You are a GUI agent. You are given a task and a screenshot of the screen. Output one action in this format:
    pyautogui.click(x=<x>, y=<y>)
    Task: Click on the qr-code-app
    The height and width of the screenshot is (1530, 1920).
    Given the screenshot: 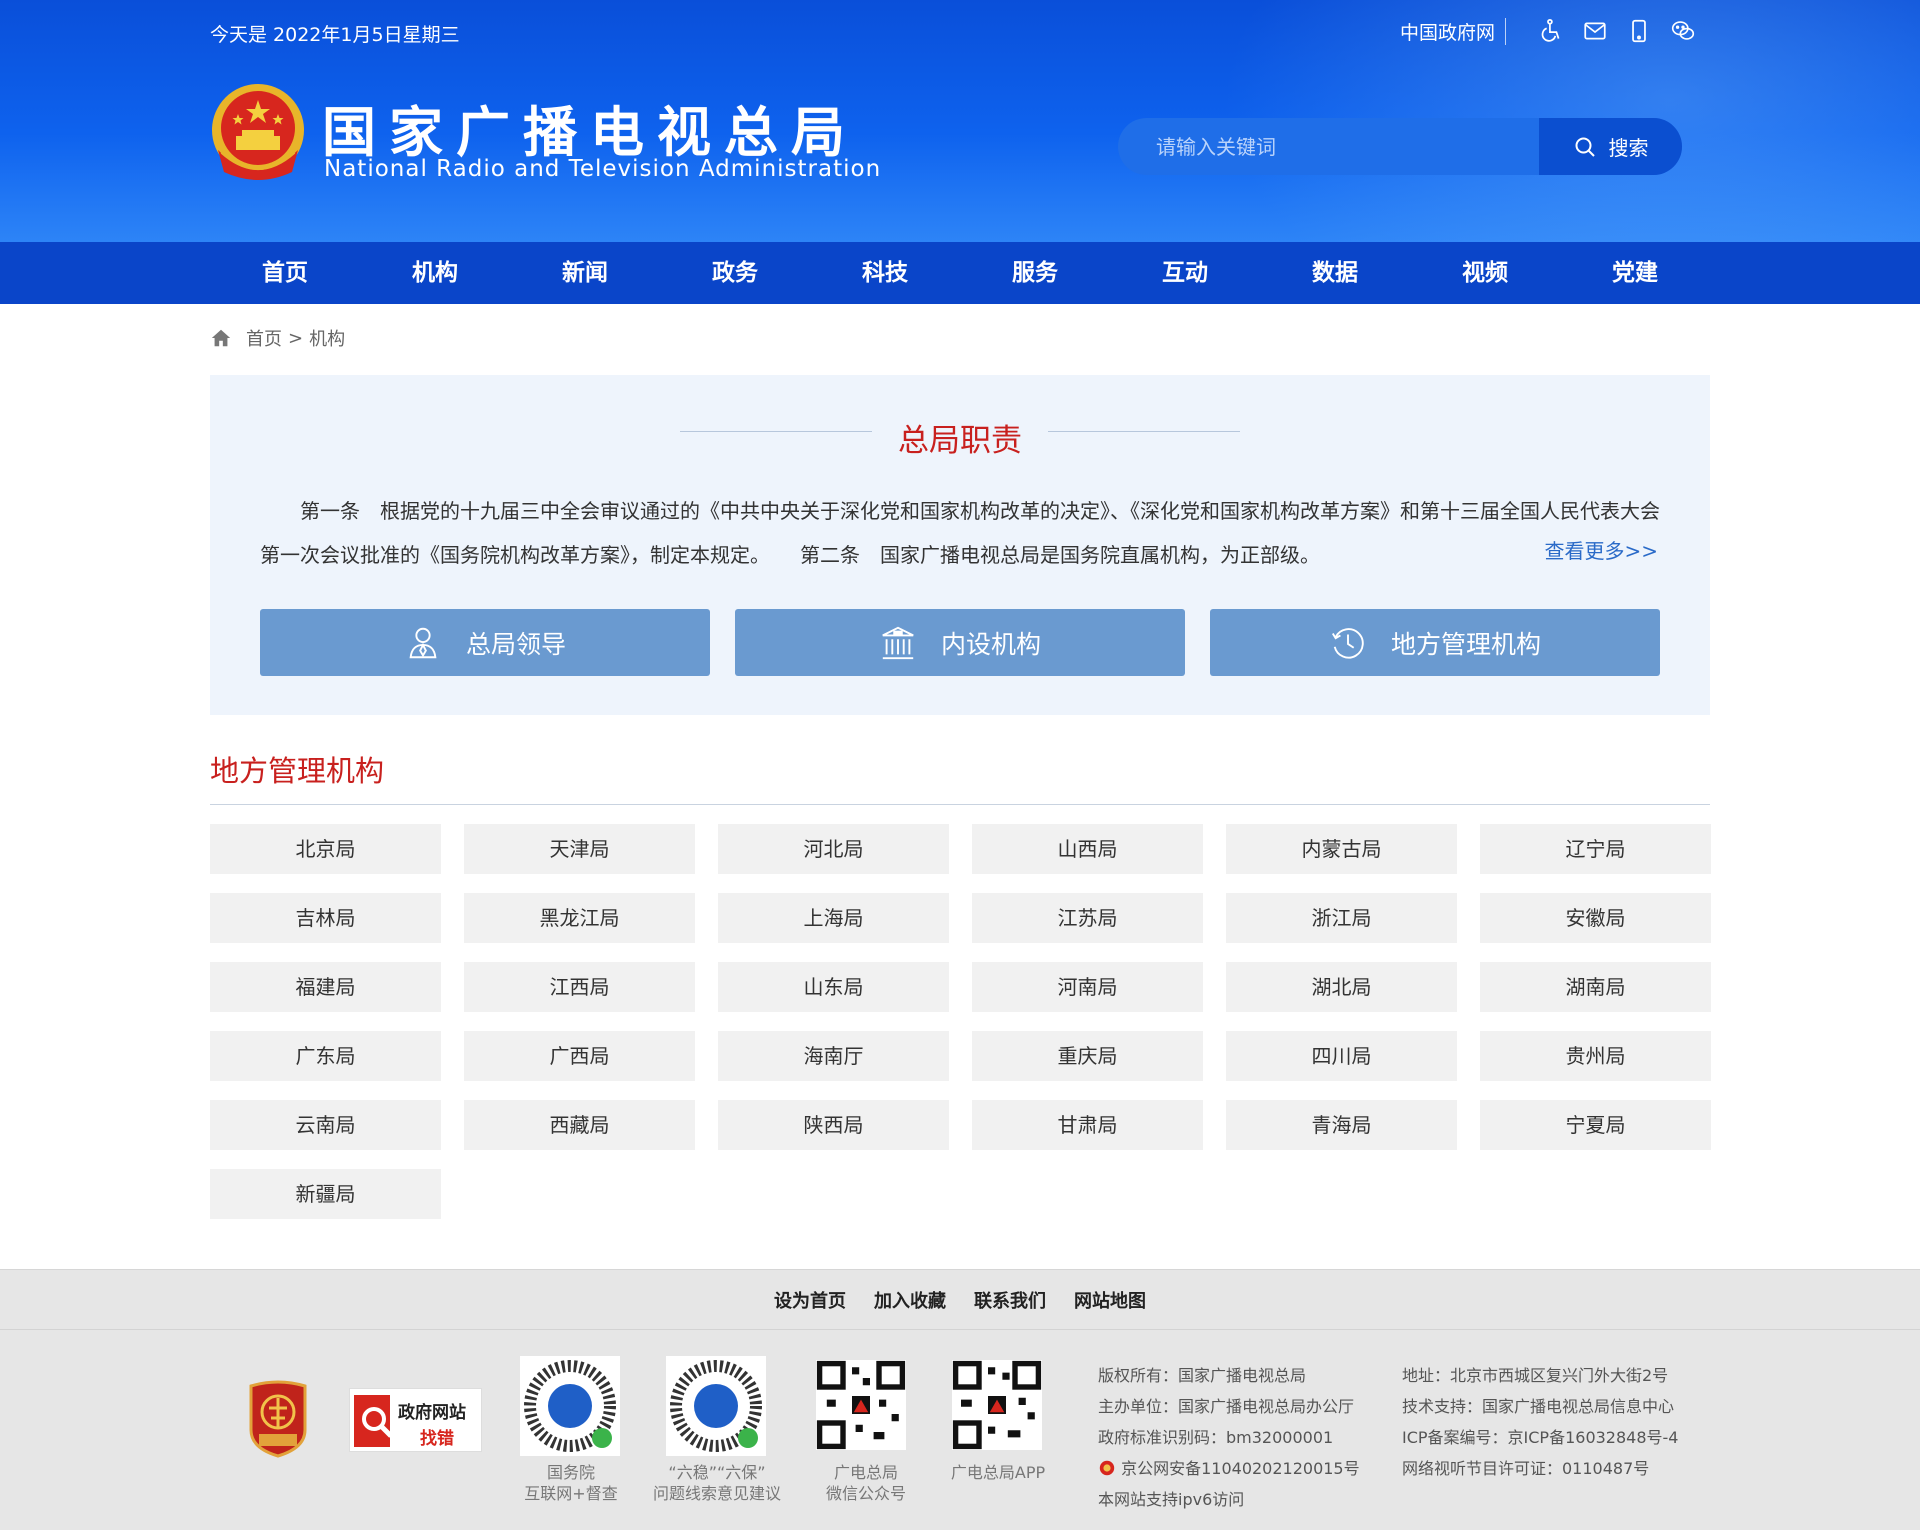 What is the action you would take?
    pyautogui.click(x=997, y=1405)
    